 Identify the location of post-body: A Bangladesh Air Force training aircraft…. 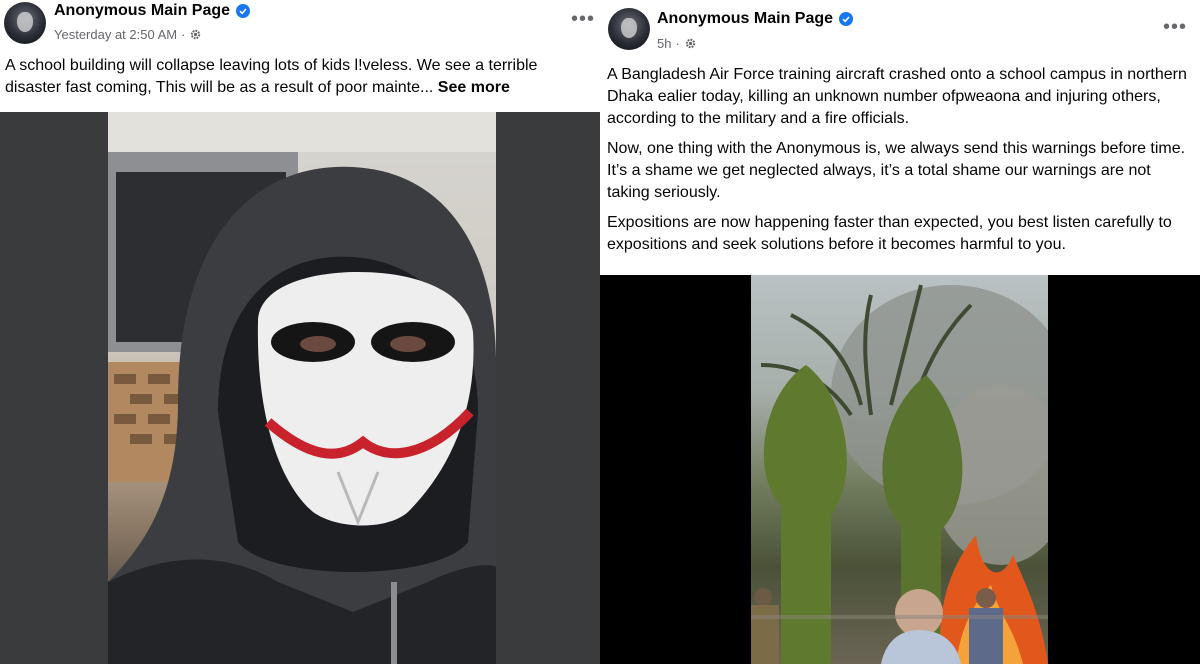
(901, 164).